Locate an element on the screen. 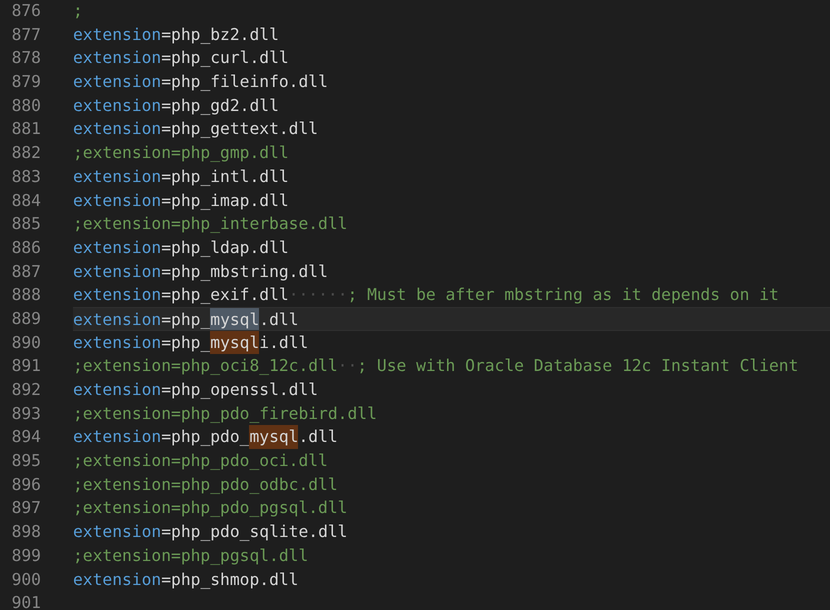 The height and width of the screenshot is (610, 830). line-number: 881 is located at coordinates (25, 129).